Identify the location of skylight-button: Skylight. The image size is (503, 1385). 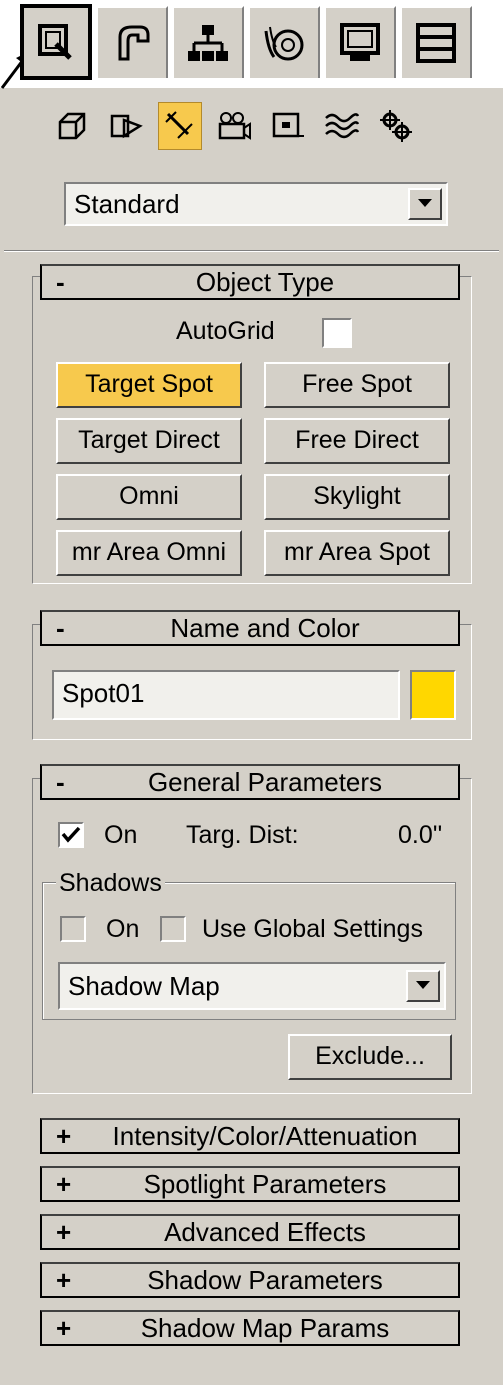
(357, 497).